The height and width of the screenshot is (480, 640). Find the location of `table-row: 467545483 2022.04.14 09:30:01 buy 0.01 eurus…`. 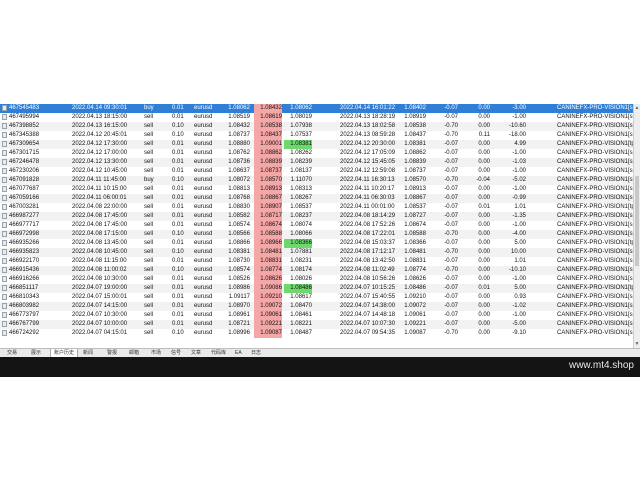

table-row: 467545483 2022.04.14 09:30:01 buy 0.01 eurus… is located at coordinates (320, 108).